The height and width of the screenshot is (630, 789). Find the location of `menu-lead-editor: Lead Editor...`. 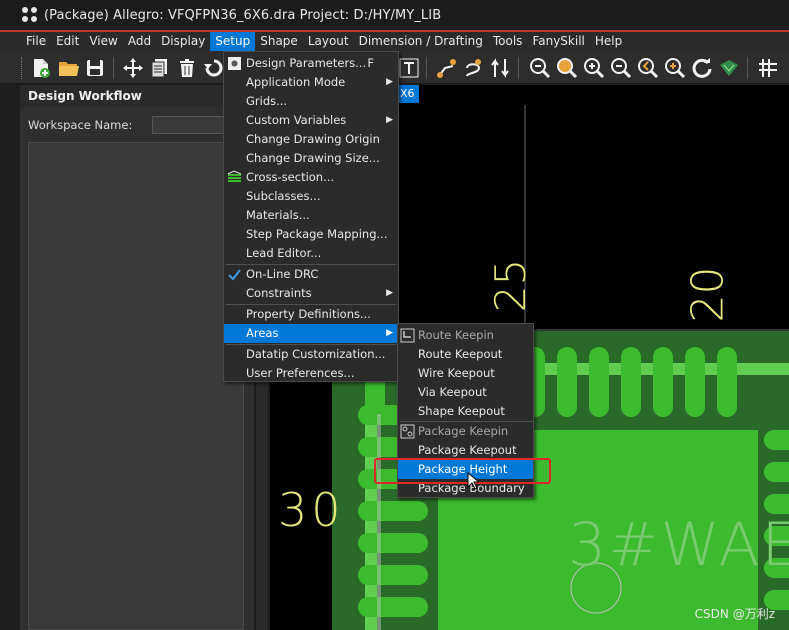

menu-lead-editor: Lead Editor... is located at coordinates (311, 253).